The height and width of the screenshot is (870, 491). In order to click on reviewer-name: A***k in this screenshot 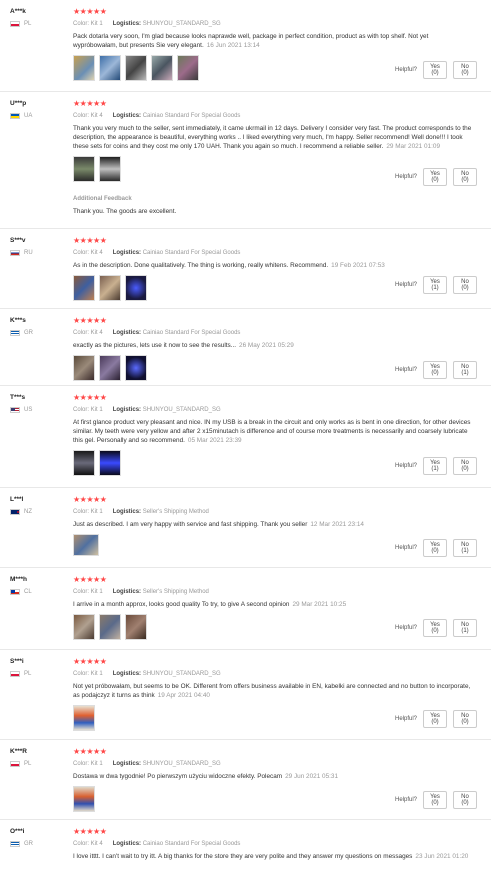, I will do `click(18, 11)`.